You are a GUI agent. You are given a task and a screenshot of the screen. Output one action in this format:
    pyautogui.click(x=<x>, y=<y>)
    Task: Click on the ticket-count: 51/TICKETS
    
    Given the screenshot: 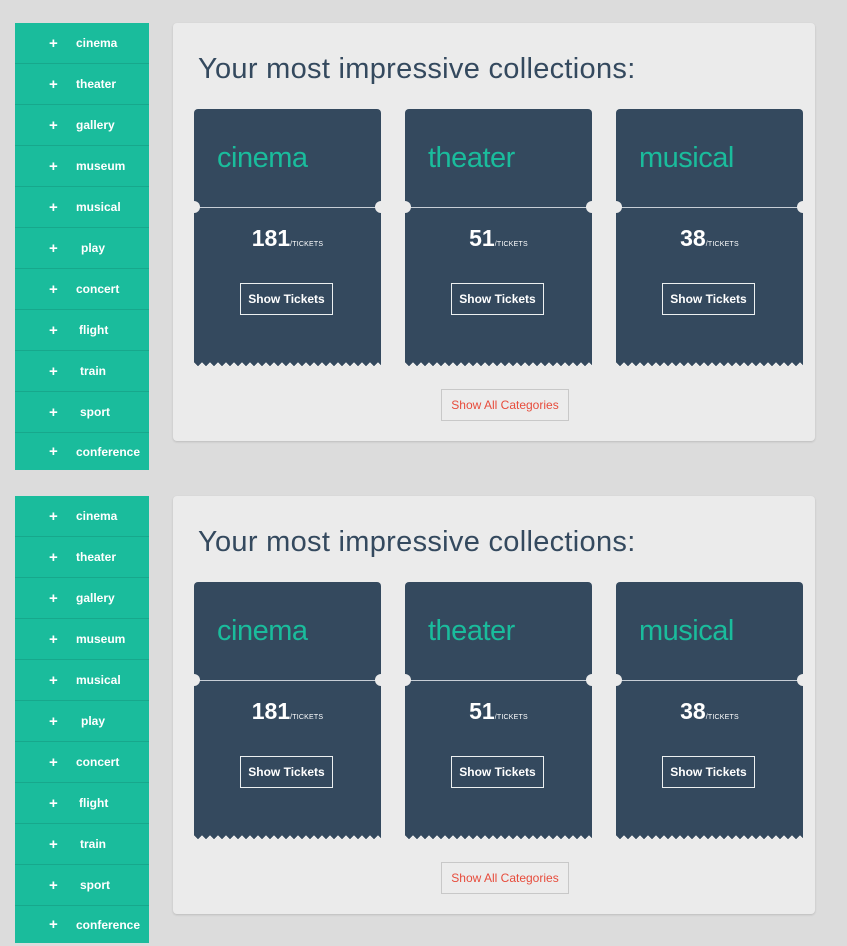 What is the action you would take?
    pyautogui.click(x=498, y=238)
    